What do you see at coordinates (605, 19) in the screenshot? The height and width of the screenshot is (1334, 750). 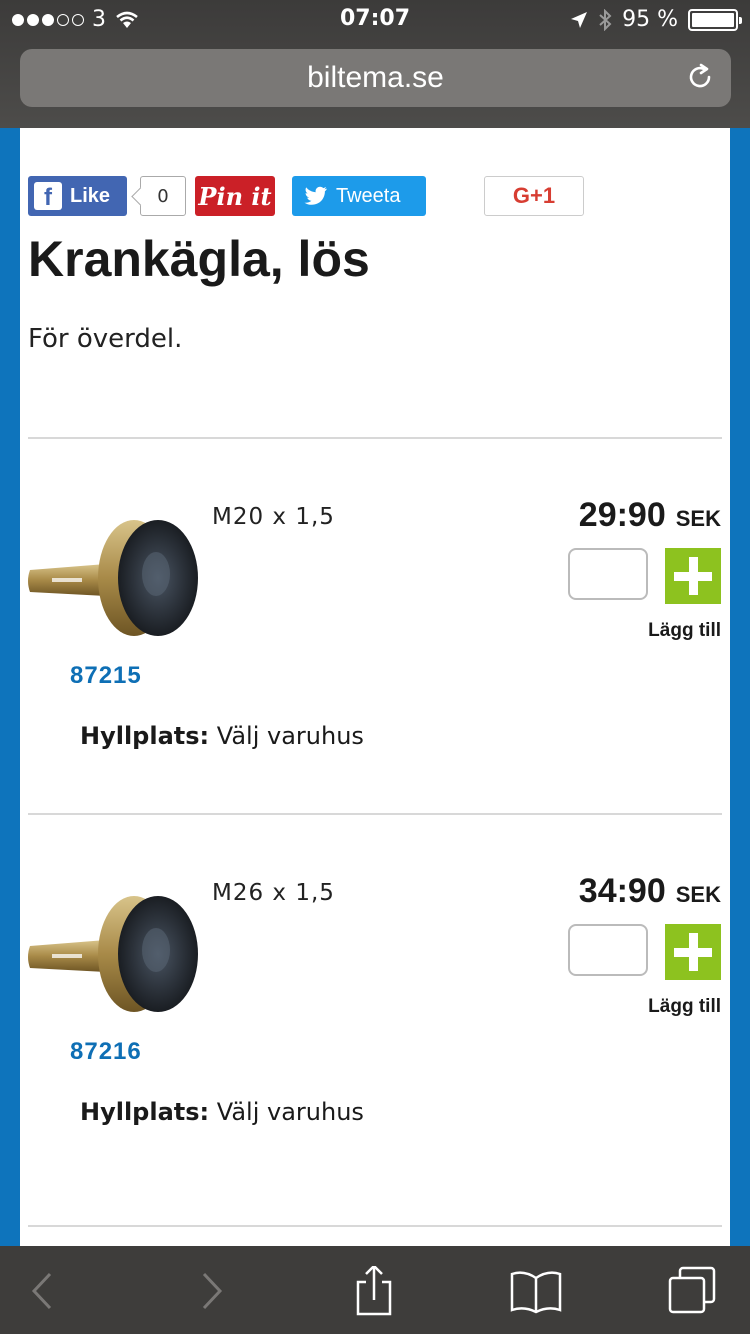 I see `bluetooth-icon` at bounding box center [605, 19].